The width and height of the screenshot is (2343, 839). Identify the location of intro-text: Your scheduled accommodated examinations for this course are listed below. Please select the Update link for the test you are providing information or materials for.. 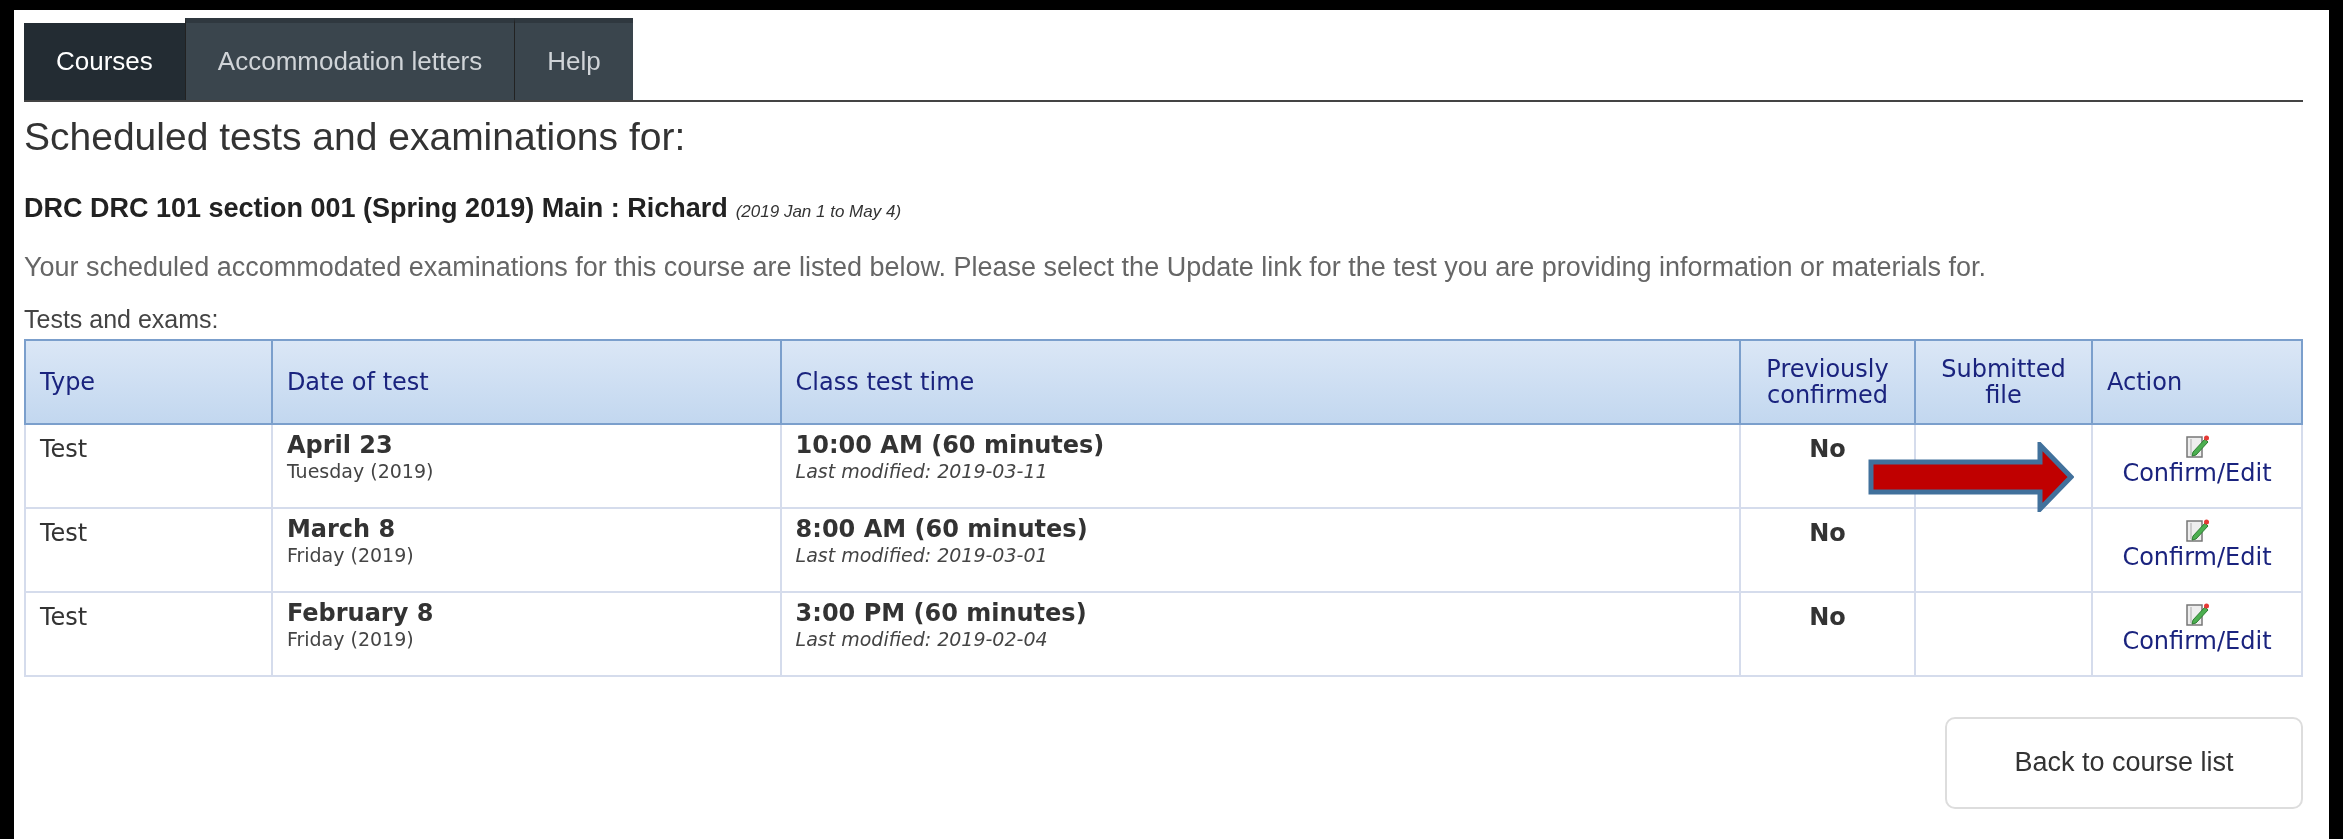
(1006, 267).